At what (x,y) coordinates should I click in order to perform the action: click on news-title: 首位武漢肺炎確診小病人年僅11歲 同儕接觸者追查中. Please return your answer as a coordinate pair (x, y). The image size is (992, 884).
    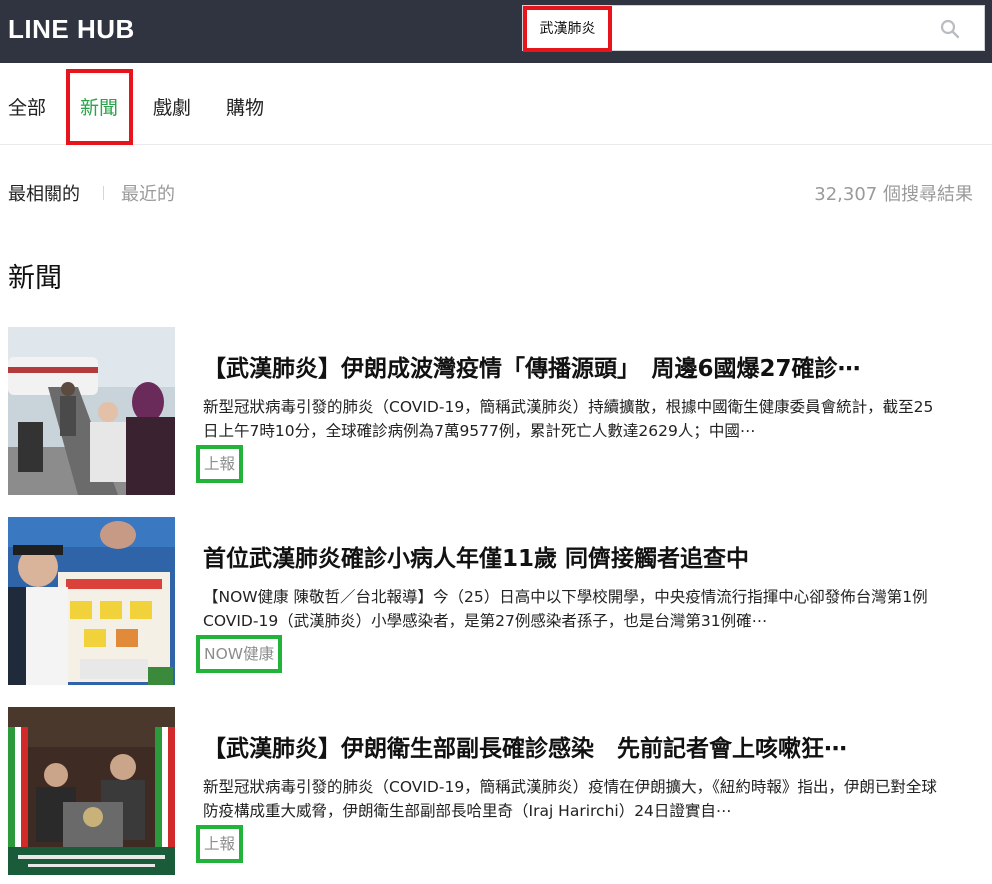
    Looking at the image, I should click on (573, 556).